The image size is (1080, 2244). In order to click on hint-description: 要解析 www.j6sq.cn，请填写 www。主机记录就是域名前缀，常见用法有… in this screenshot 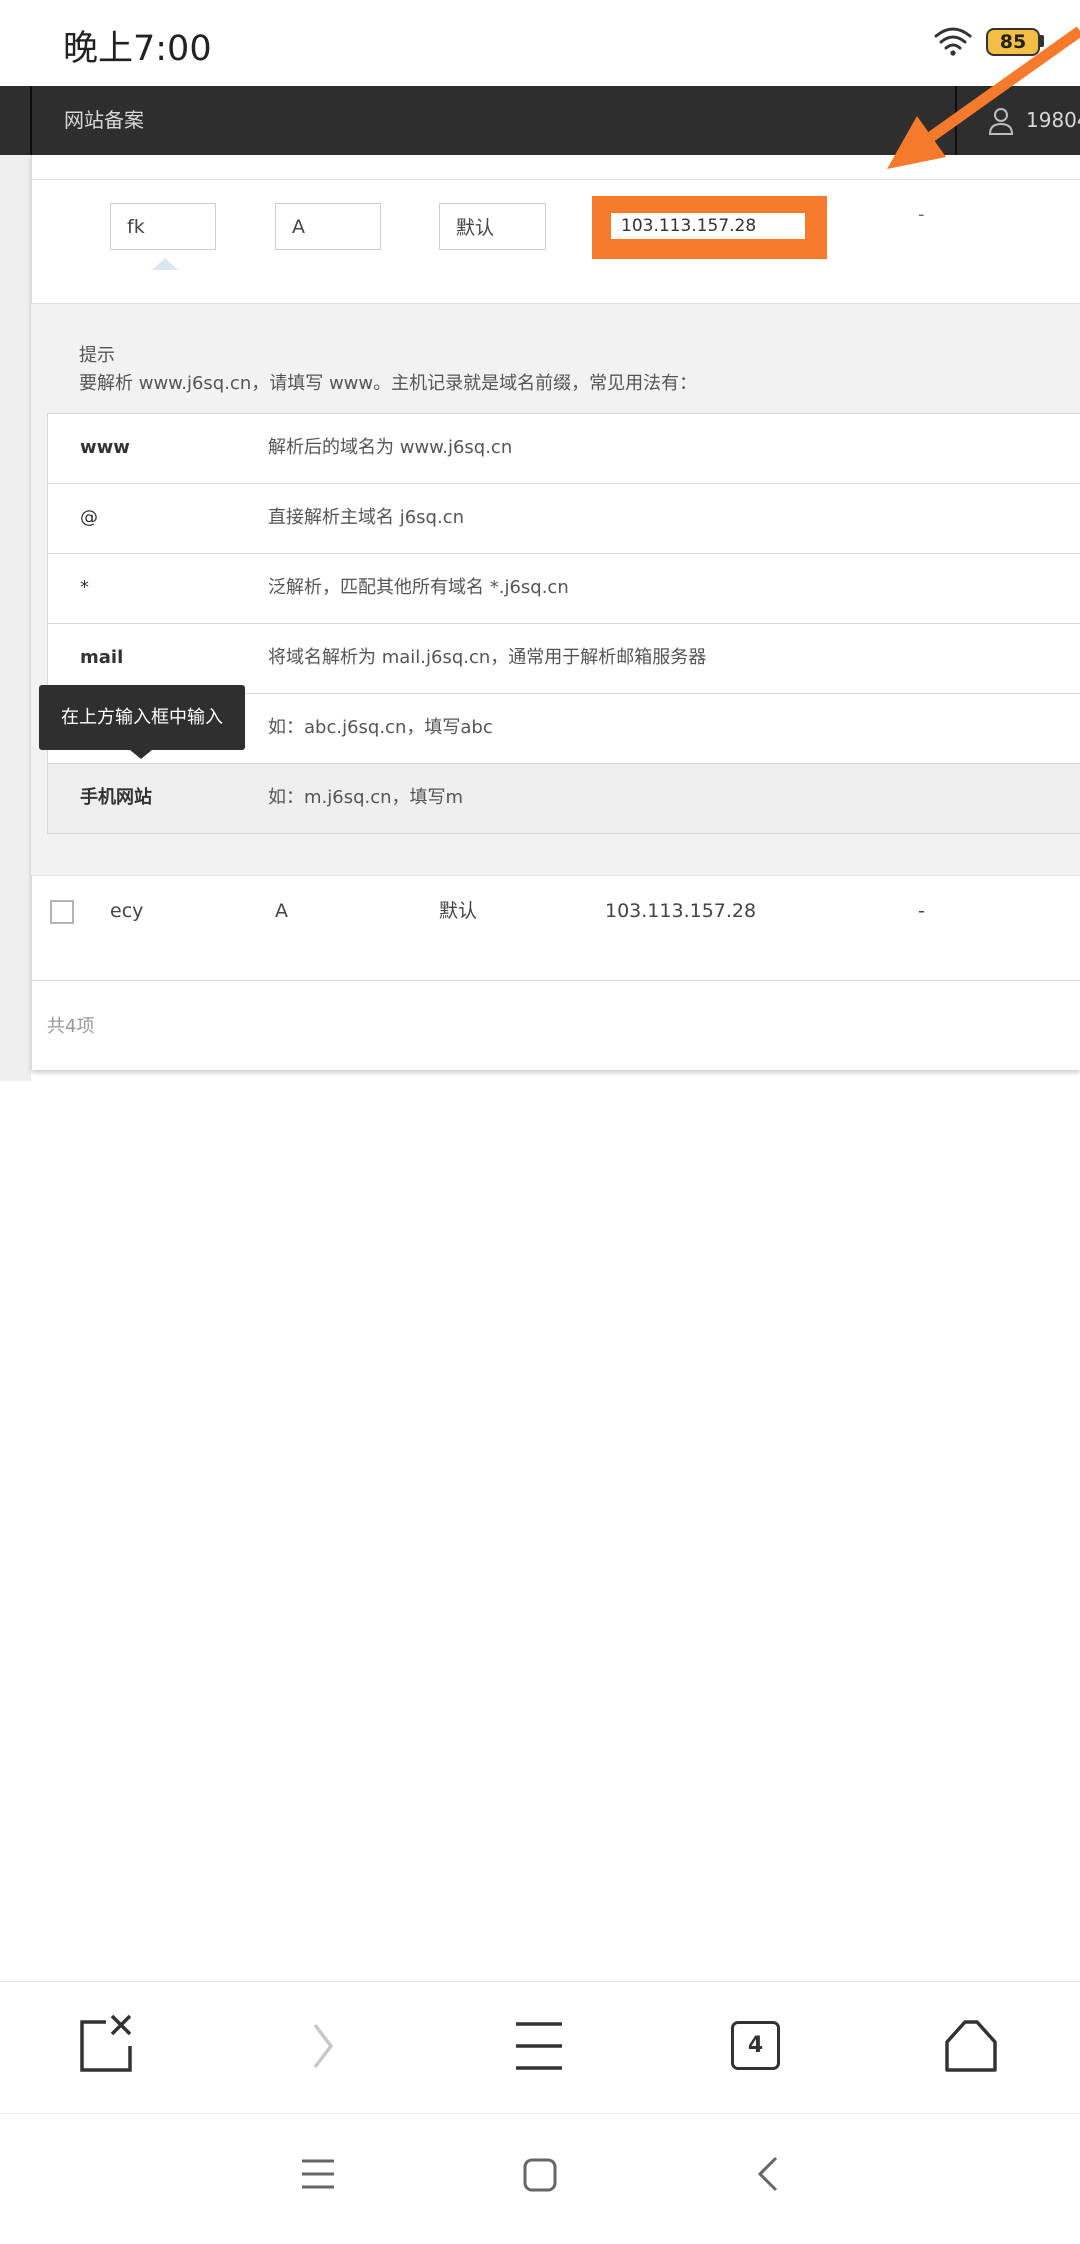, I will do `click(388, 383)`.